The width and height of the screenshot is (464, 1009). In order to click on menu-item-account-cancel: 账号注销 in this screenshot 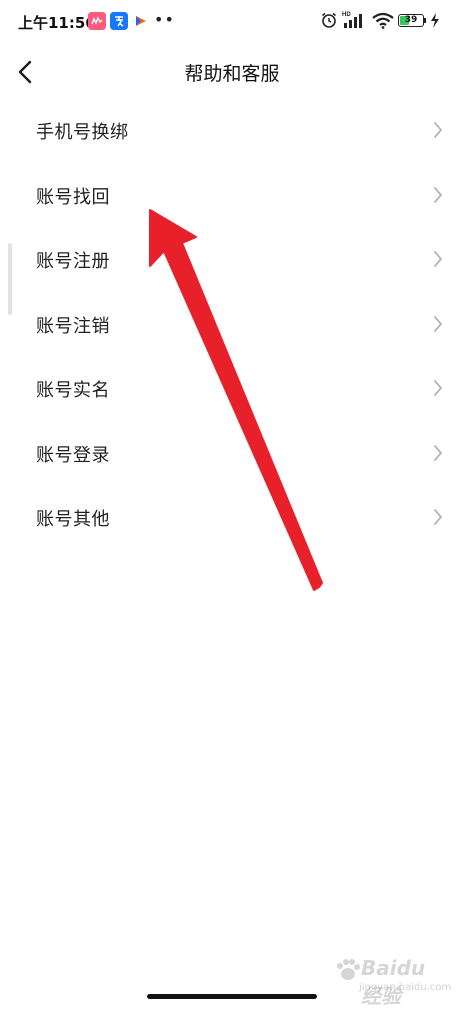, I will do `click(232, 324)`.